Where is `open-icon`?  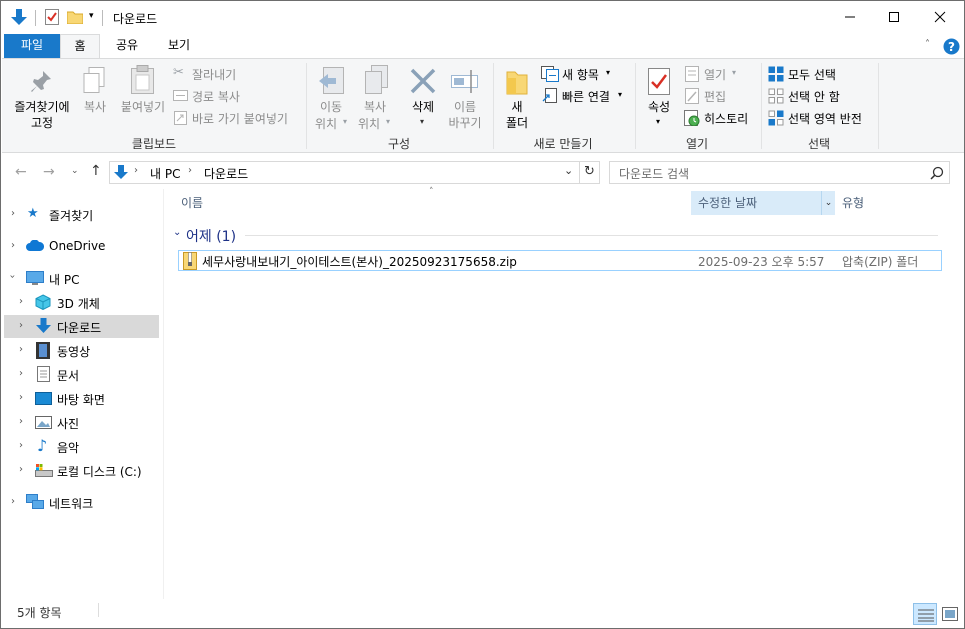 open-icon is located at coordinates (692, 74).